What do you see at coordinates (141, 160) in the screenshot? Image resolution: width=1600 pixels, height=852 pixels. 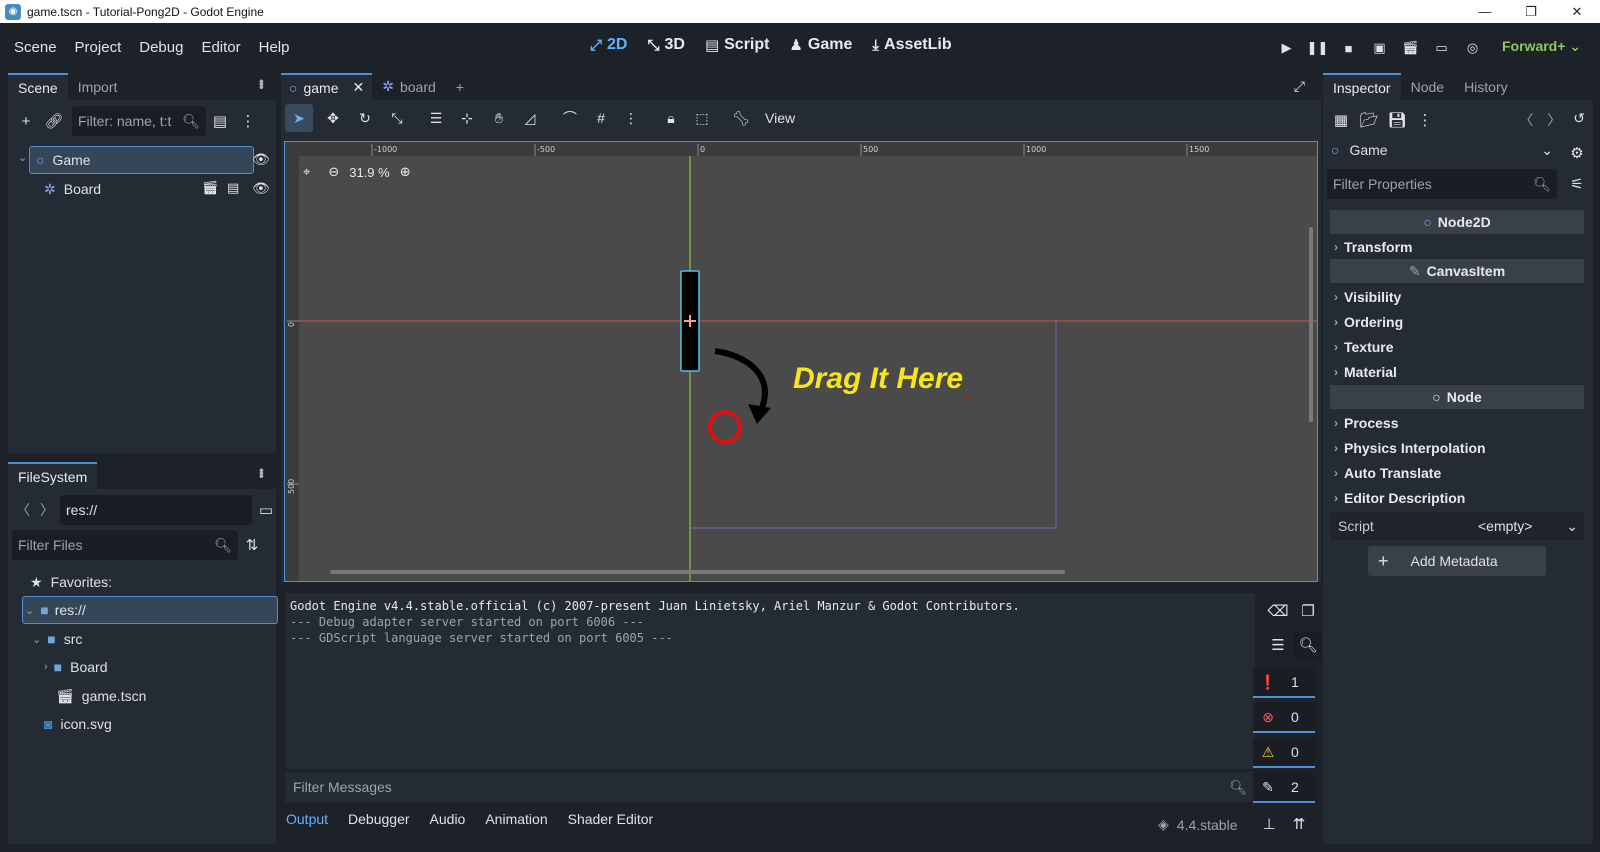 I see `tree-item-game: ○ Game` at bounding box center [141, 160].